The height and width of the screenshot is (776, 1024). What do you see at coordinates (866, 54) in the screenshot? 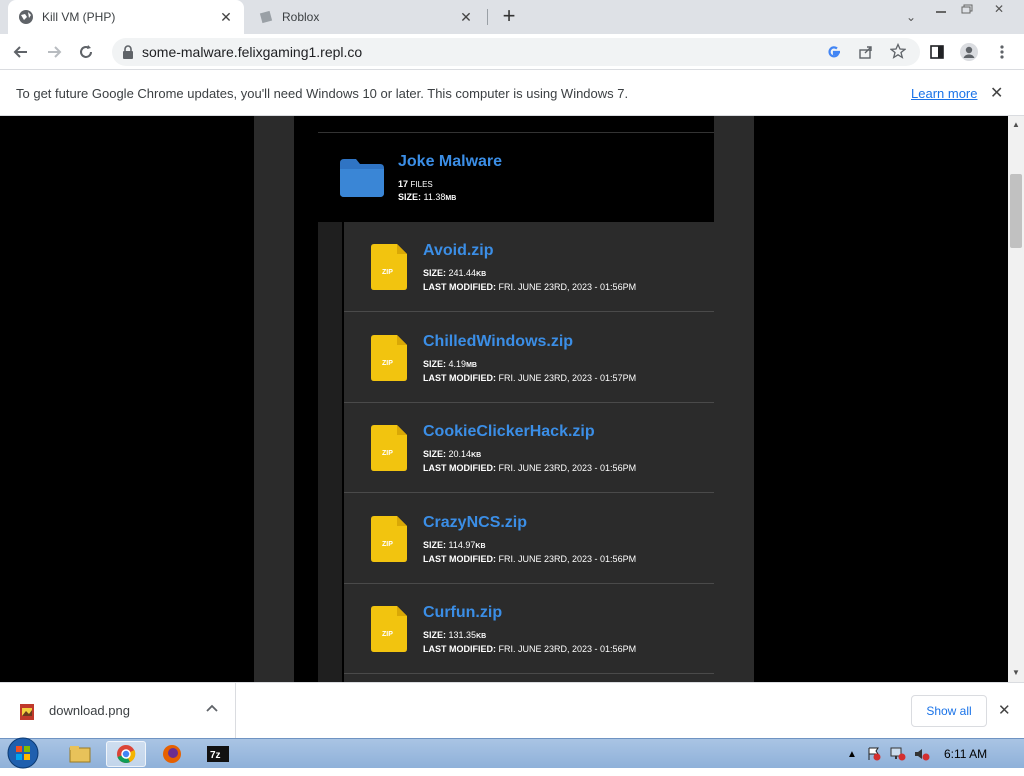
I see `share-icon` at bounding box center [866, 54].